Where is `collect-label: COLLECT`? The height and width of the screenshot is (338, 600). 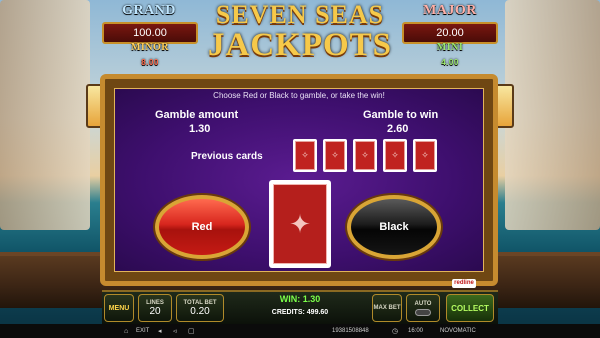 collect-label: COLLECT is located at coordinates (470, 308).